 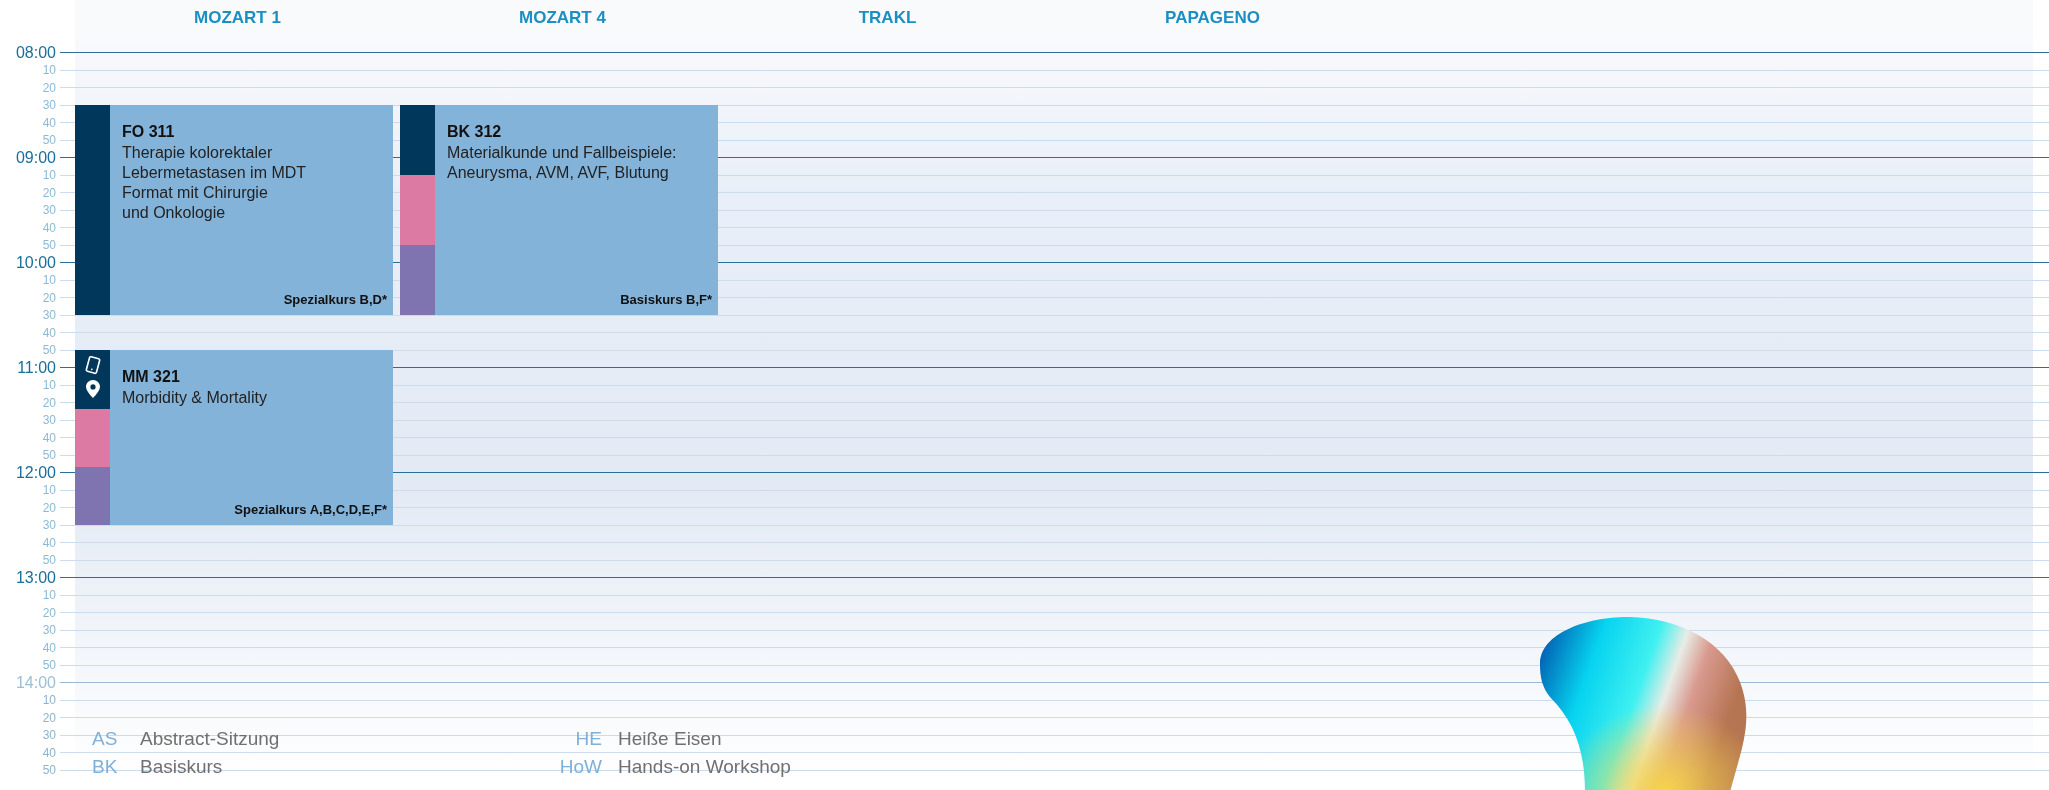 I want to click on room-heading: MOZART 4, so click(x=562, y=18).